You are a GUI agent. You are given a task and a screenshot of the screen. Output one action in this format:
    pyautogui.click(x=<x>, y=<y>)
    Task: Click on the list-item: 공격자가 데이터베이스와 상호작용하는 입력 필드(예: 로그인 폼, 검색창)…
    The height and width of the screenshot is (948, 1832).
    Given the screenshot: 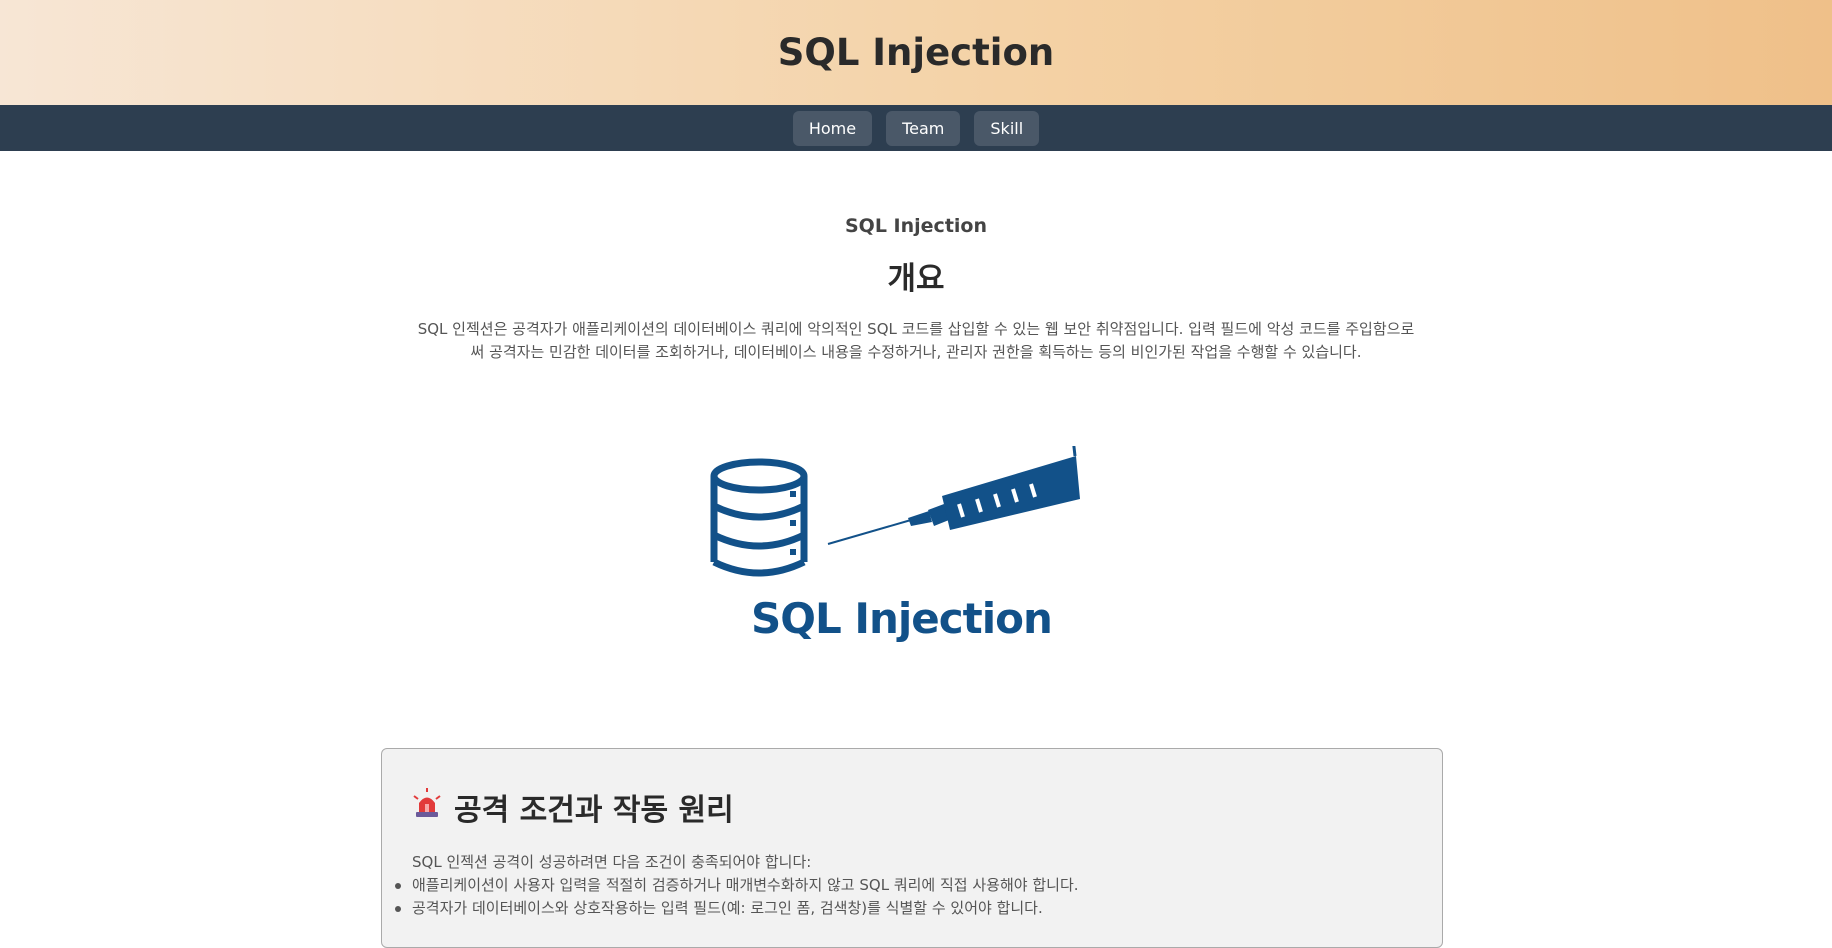 What is the action you would take?
    pyautogui.click(x=903, y=908)
    